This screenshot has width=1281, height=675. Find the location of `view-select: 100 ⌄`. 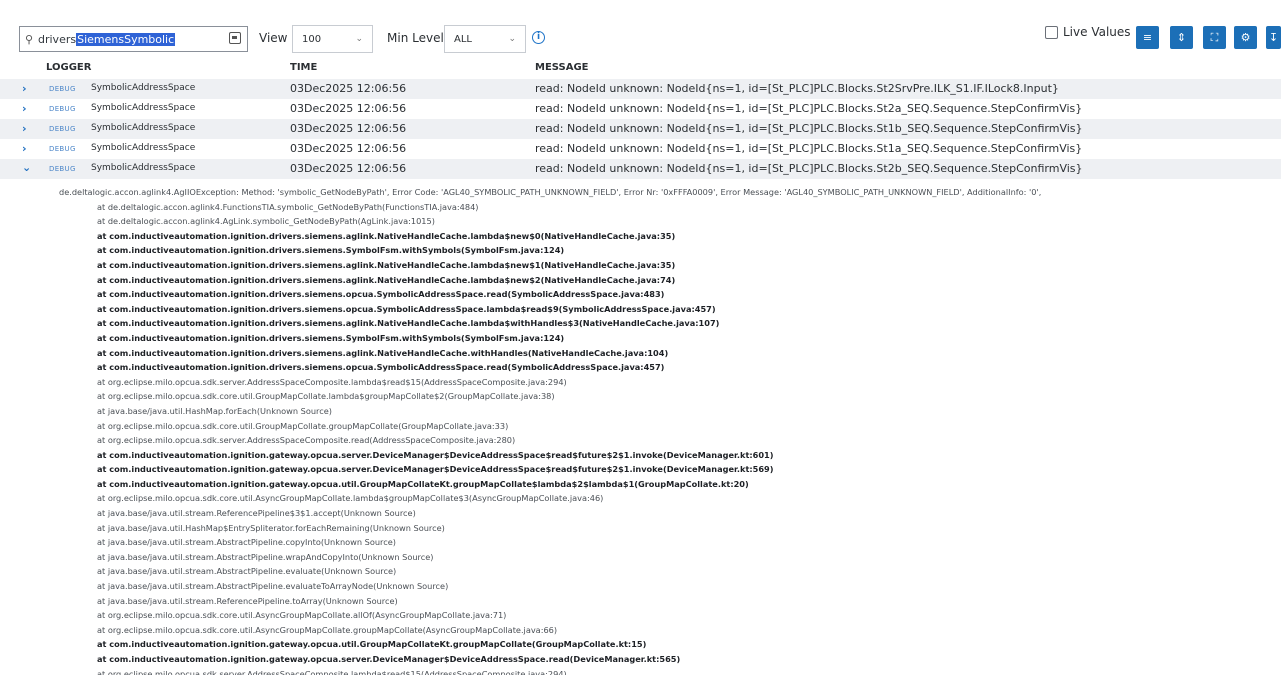

view-select: 100 ⌄ is located at coordinates (332, 39).